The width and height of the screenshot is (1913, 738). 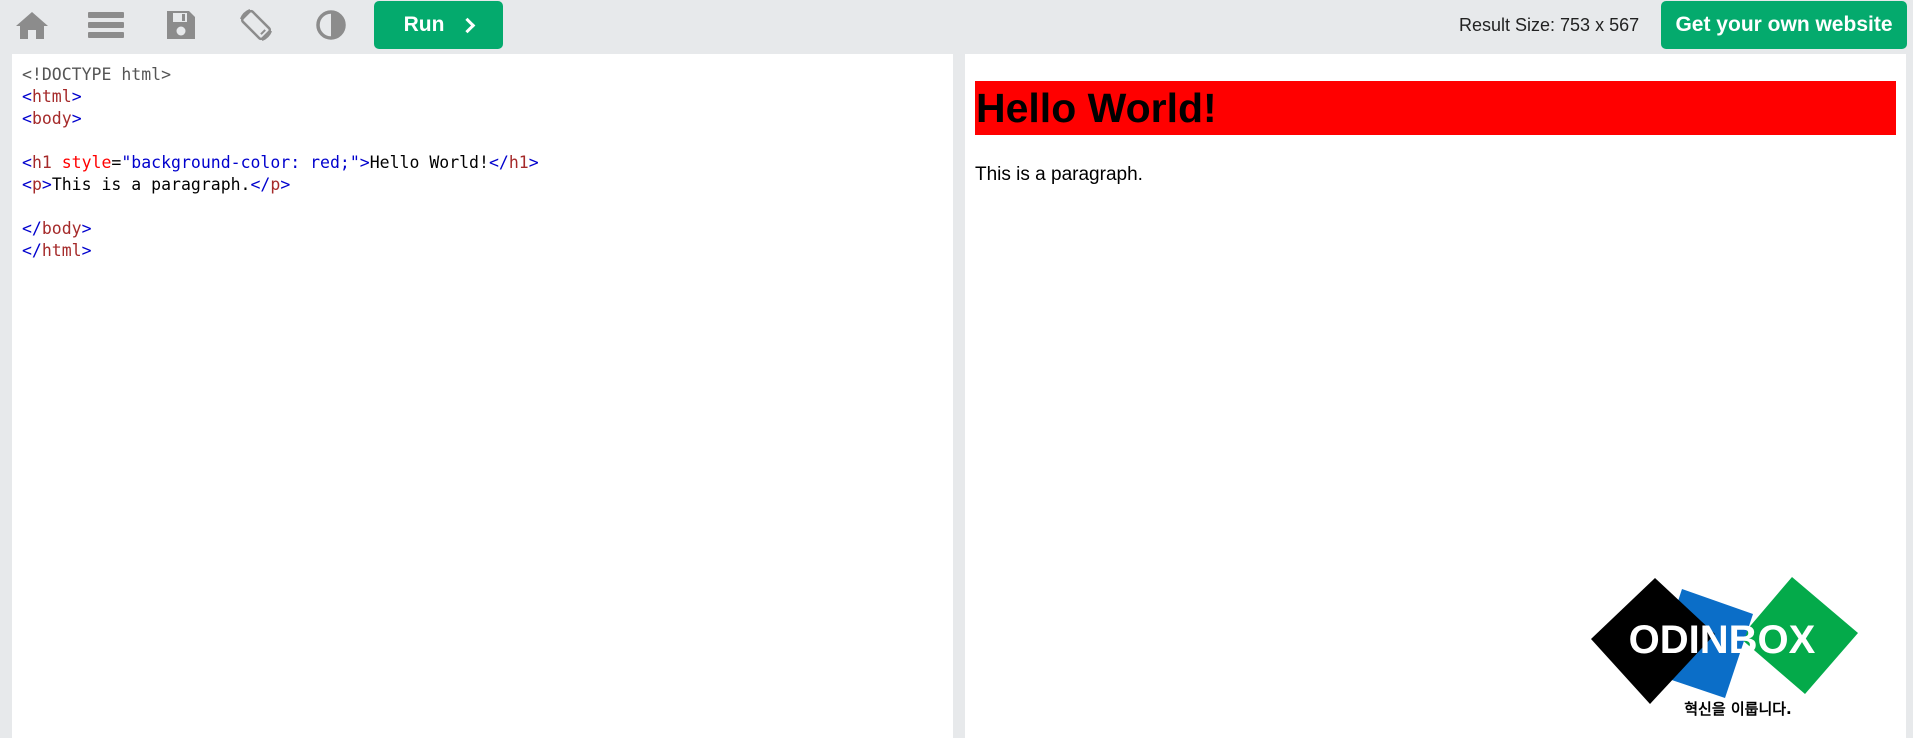 I want to click on home-icon, so click(x=32, y=25).